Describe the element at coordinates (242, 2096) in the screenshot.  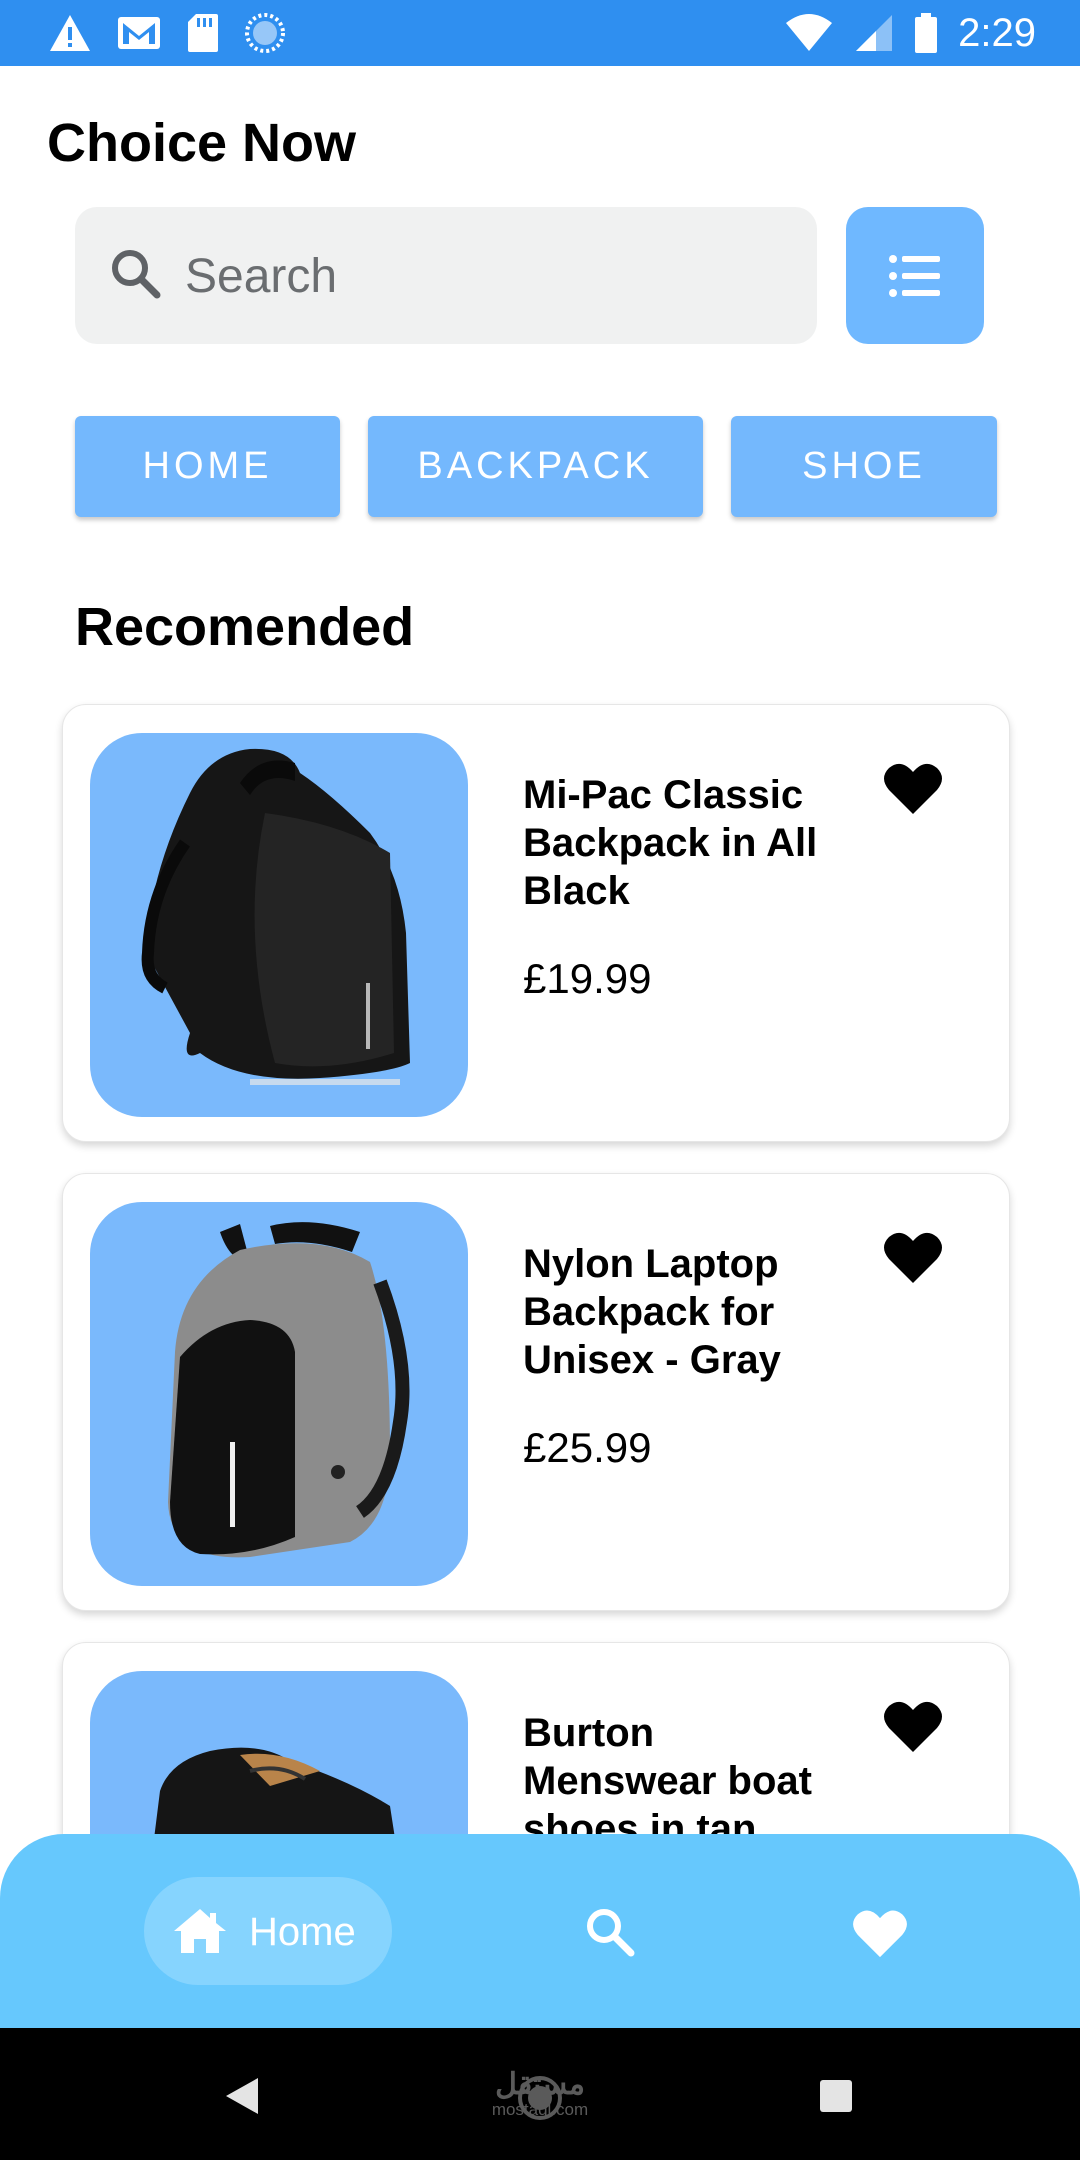
I see `back-icon` at that location.